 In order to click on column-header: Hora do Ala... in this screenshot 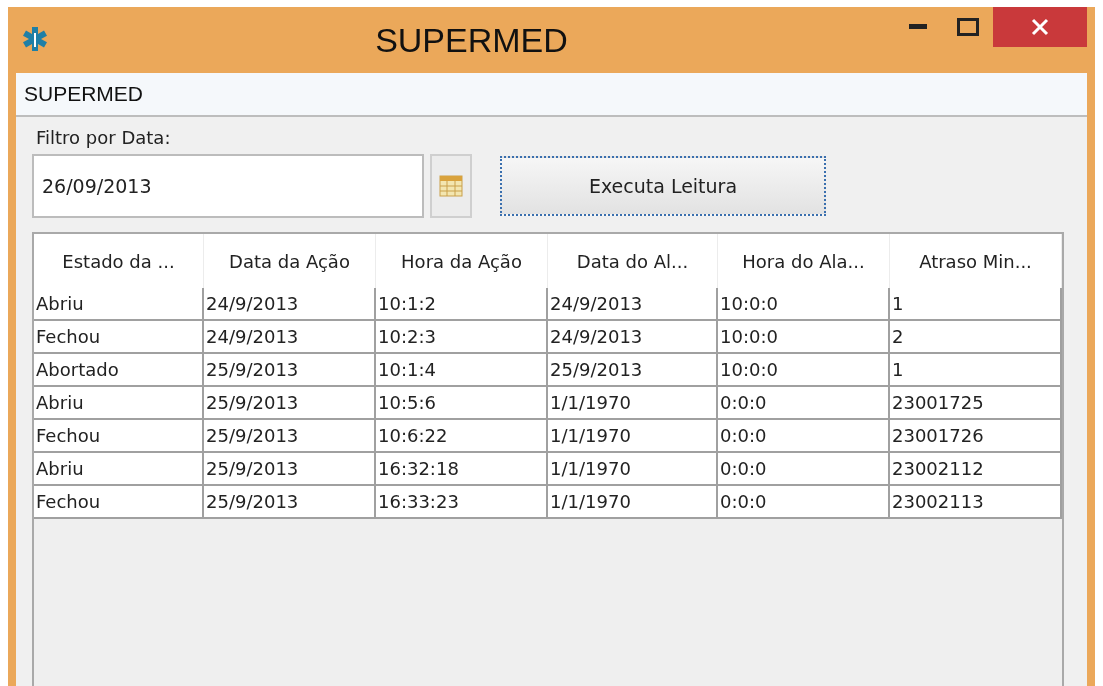, I will do `click(804, 261)`.